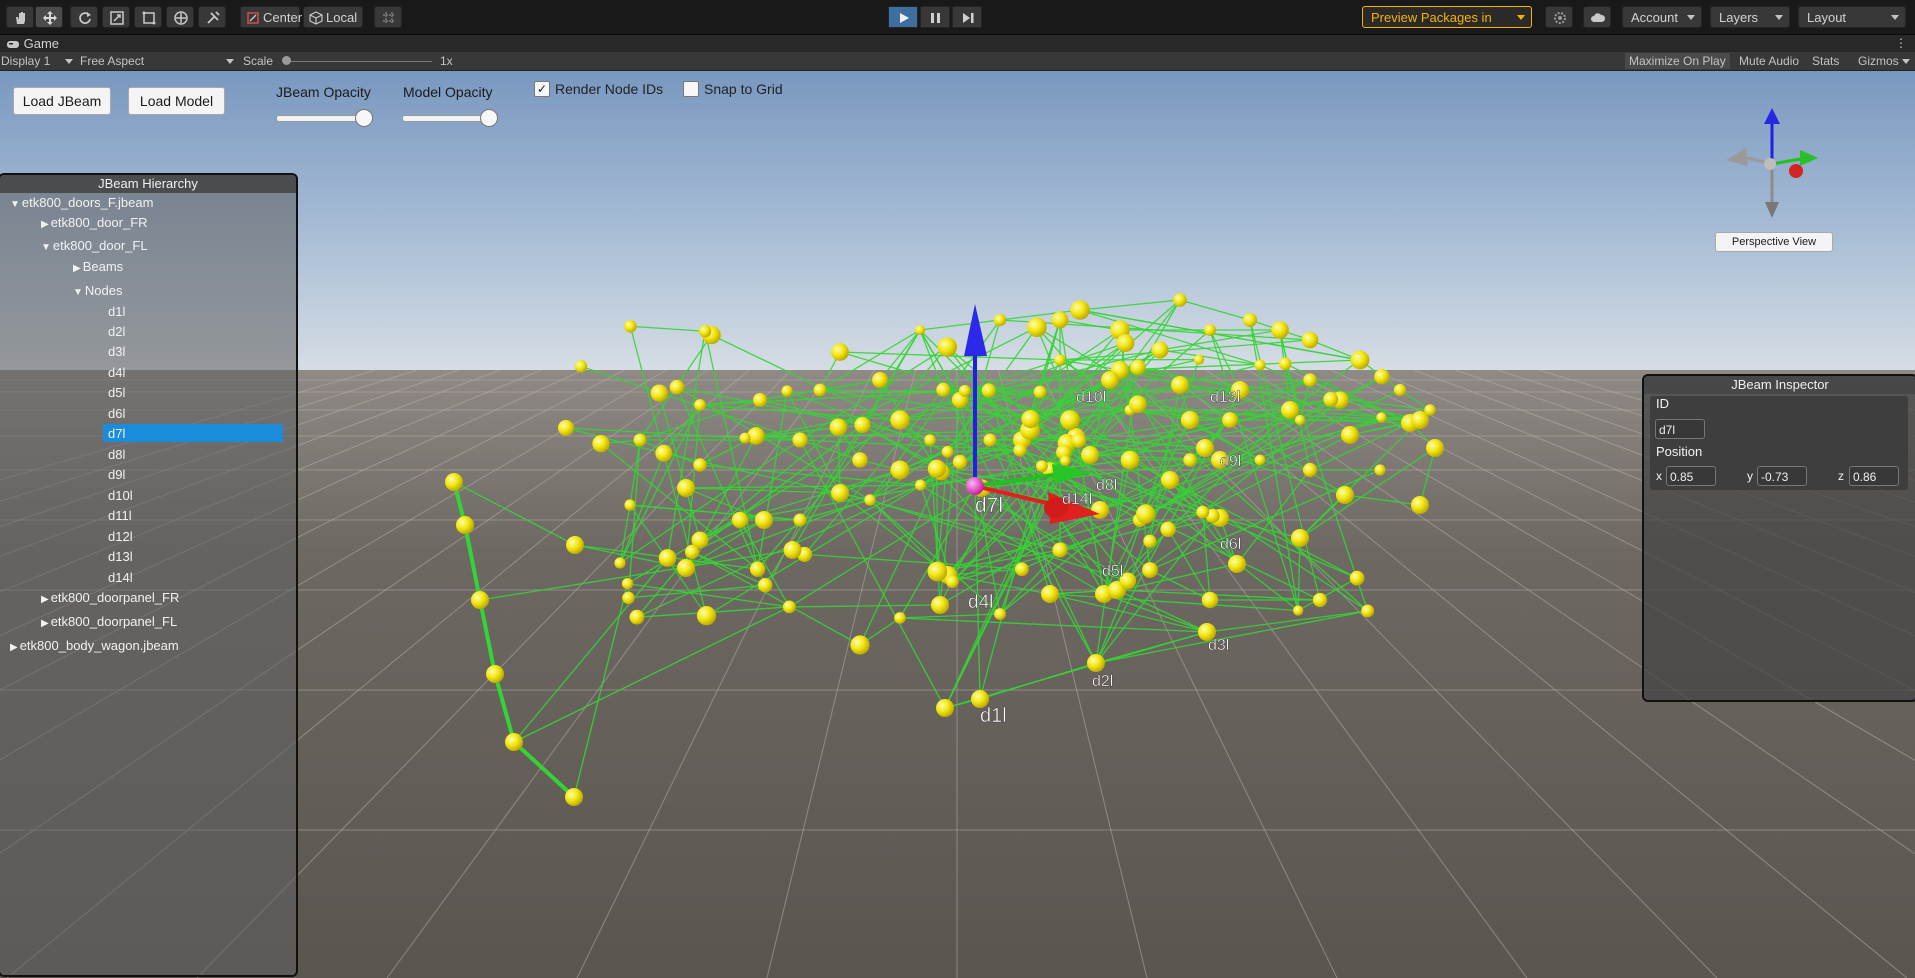 The width and height of the screenshot is (1915, 978). What do you see at coordinates (1447, 26) in the screenshot?
I see `preview-packages-dropdown: Preview Packages in Use` at bounding box center [1447, 26].